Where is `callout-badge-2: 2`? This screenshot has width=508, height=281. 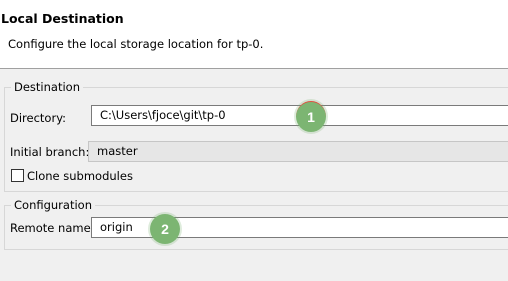 callout-badge-2: 2 is located at coordinates (165, 229).